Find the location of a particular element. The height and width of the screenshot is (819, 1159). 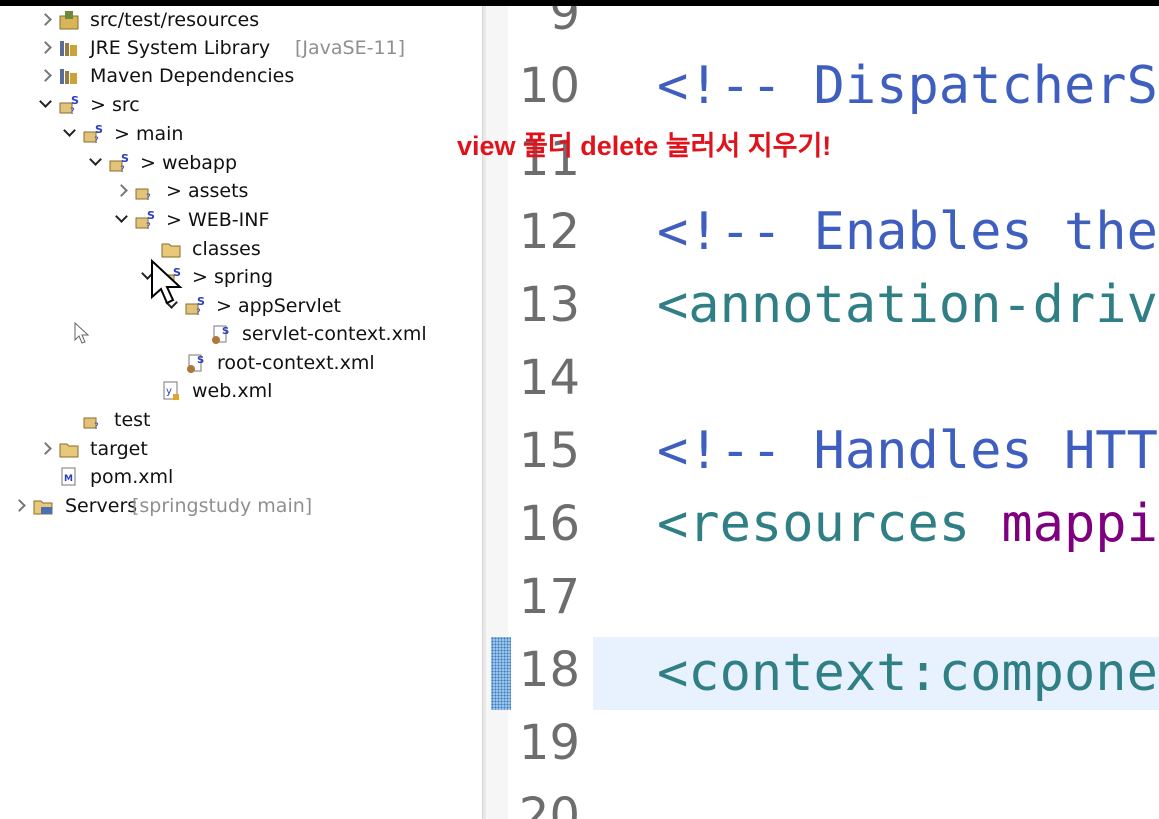

ghost-pointer-icon is located at coordinates (82, 333).